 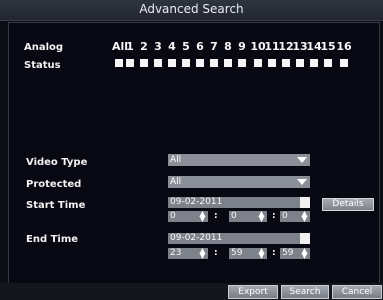 I want to click on window-title: Advanced Search, so click(x=191, y=9).